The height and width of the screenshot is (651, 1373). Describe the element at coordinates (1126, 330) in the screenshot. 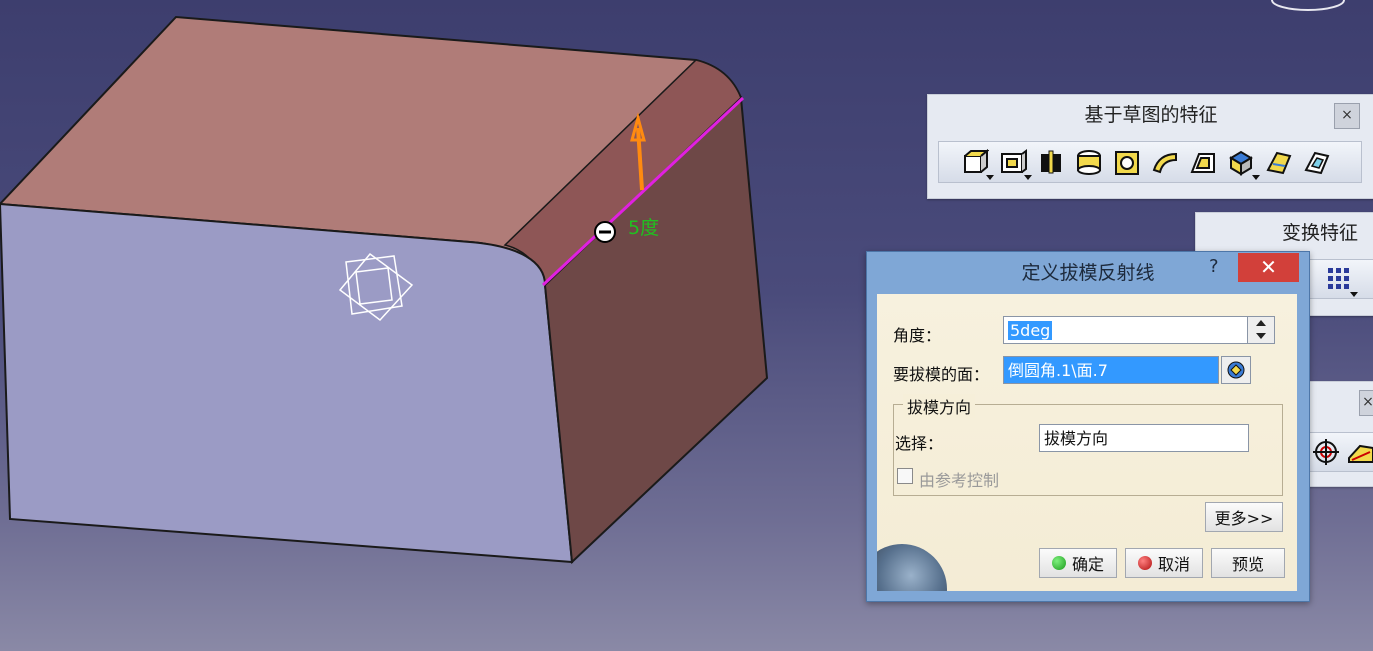

I see `angle-field: 5deg` at that location.